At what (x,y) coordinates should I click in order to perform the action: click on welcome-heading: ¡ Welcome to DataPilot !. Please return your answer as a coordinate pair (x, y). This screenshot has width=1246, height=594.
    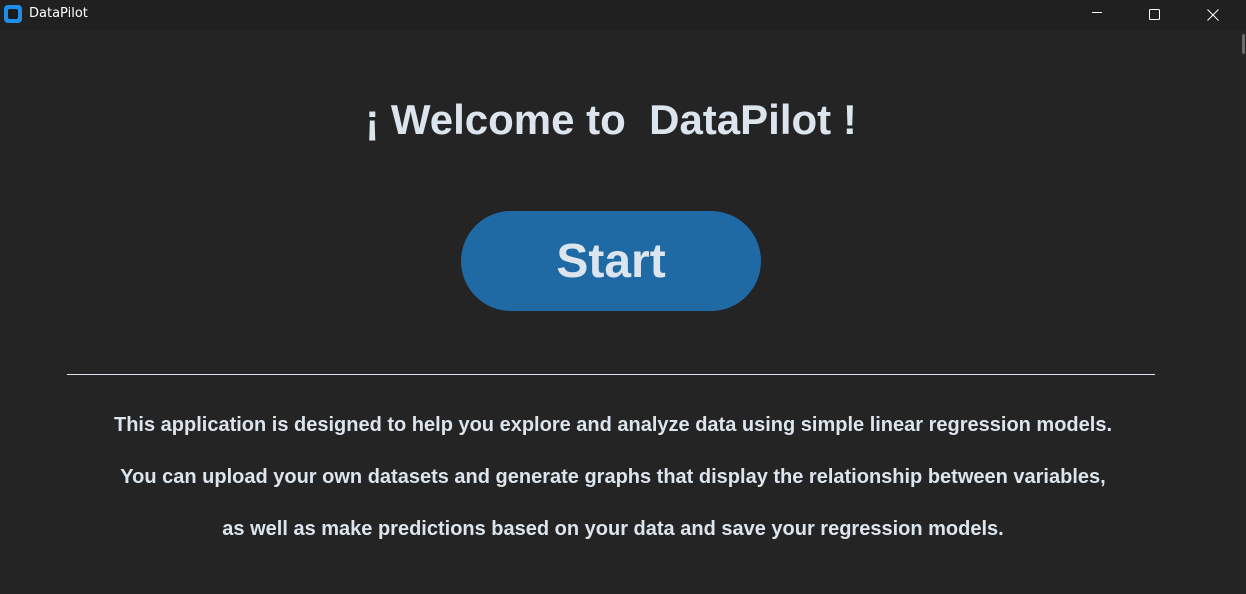
    Looking at the image, I should click on (611, 119).